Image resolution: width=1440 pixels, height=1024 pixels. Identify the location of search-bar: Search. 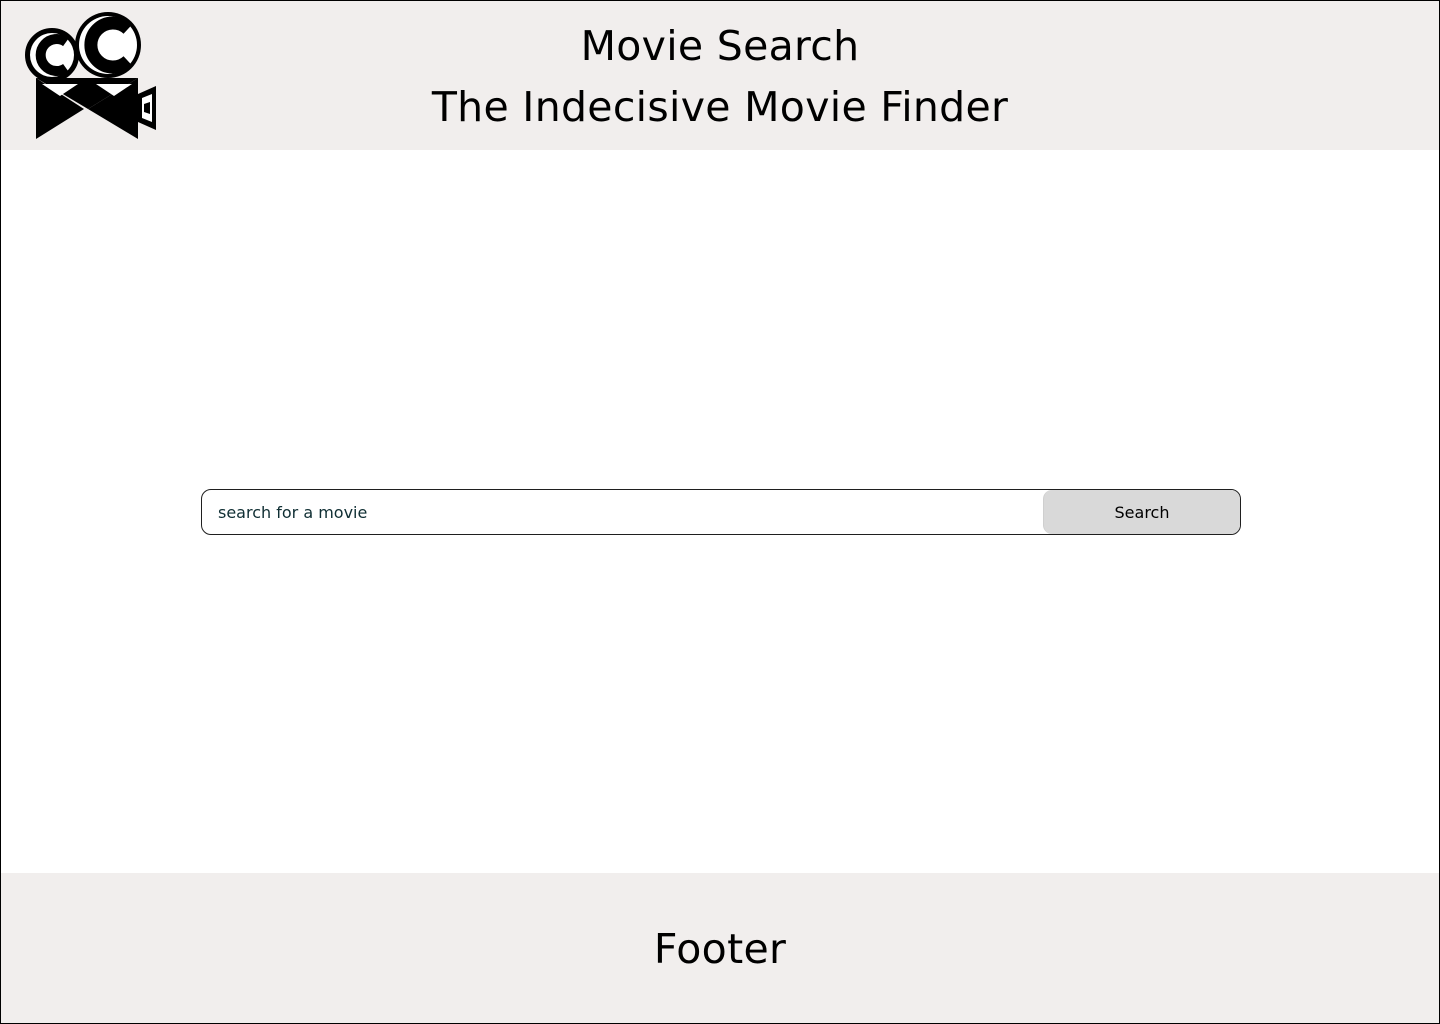
(721, 512).